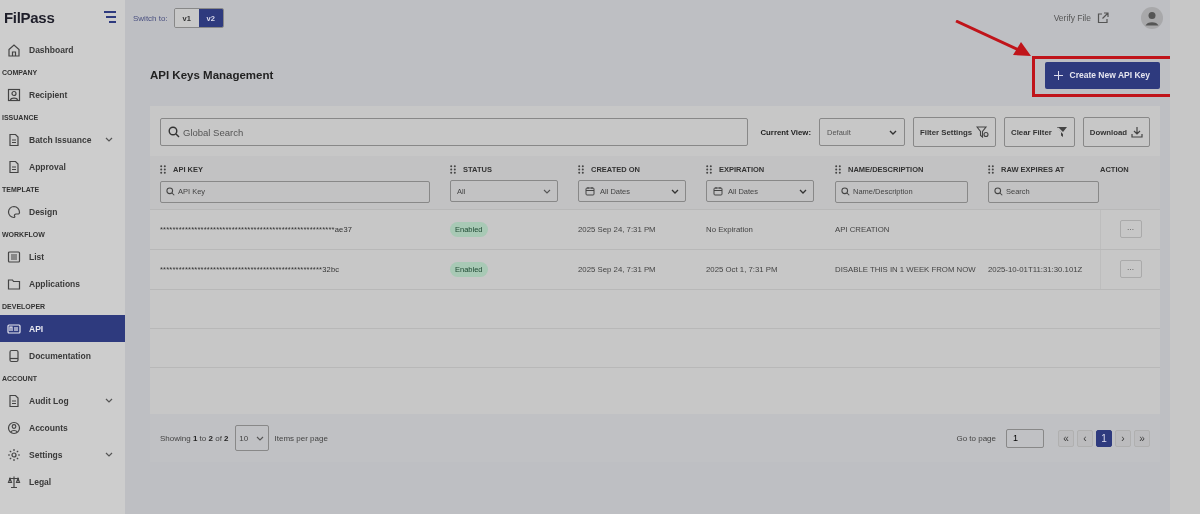 This screenshot has width=1200, height=514. I want to click on book-icon, so click(14, 355).